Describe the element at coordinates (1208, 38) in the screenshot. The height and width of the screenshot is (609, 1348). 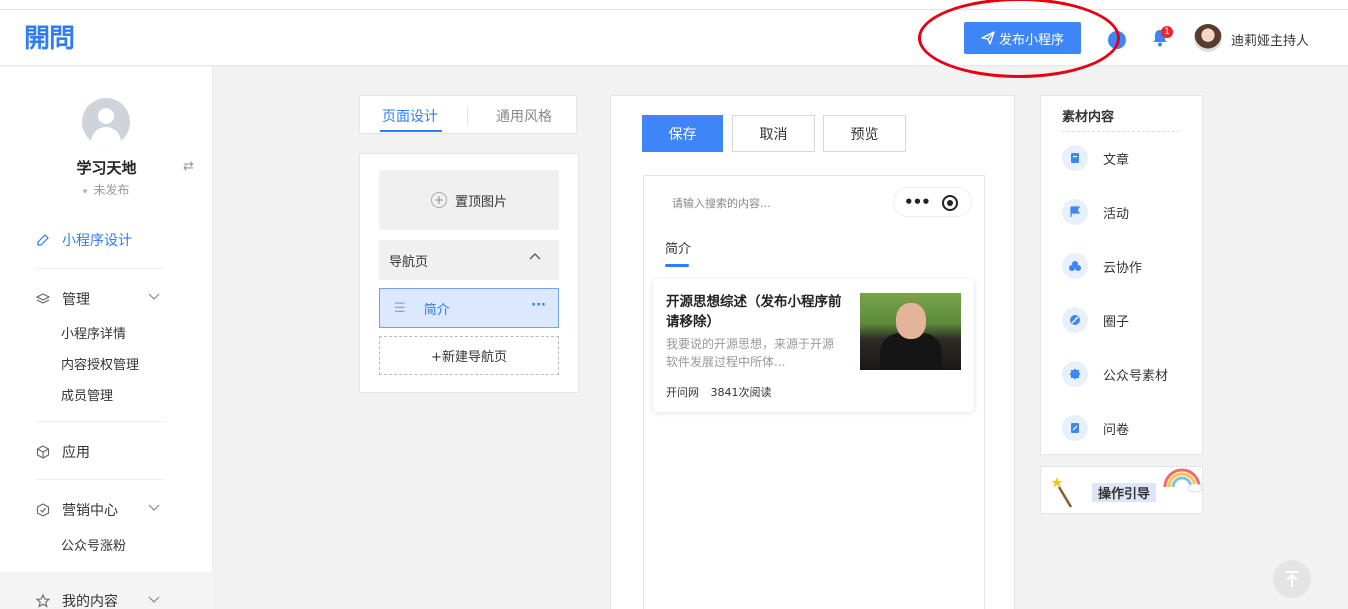
I see `user-avatar` at that location.